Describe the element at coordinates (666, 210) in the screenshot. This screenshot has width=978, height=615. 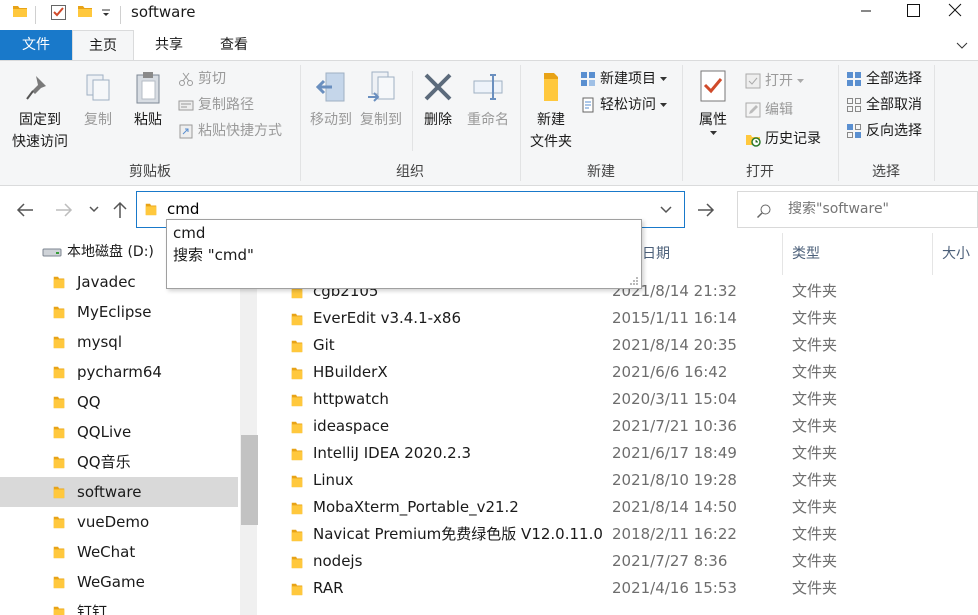
I see `address-dropdown-chevron-icon` at that location.